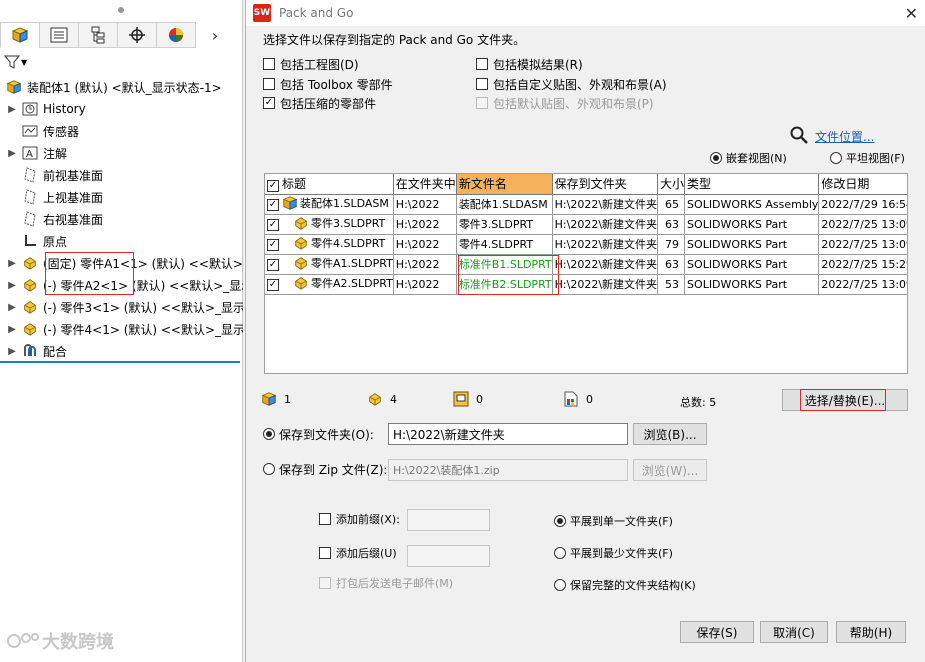 The image size is (925, 662). I want to click on save-to-folder-radio, so click(269, 434).